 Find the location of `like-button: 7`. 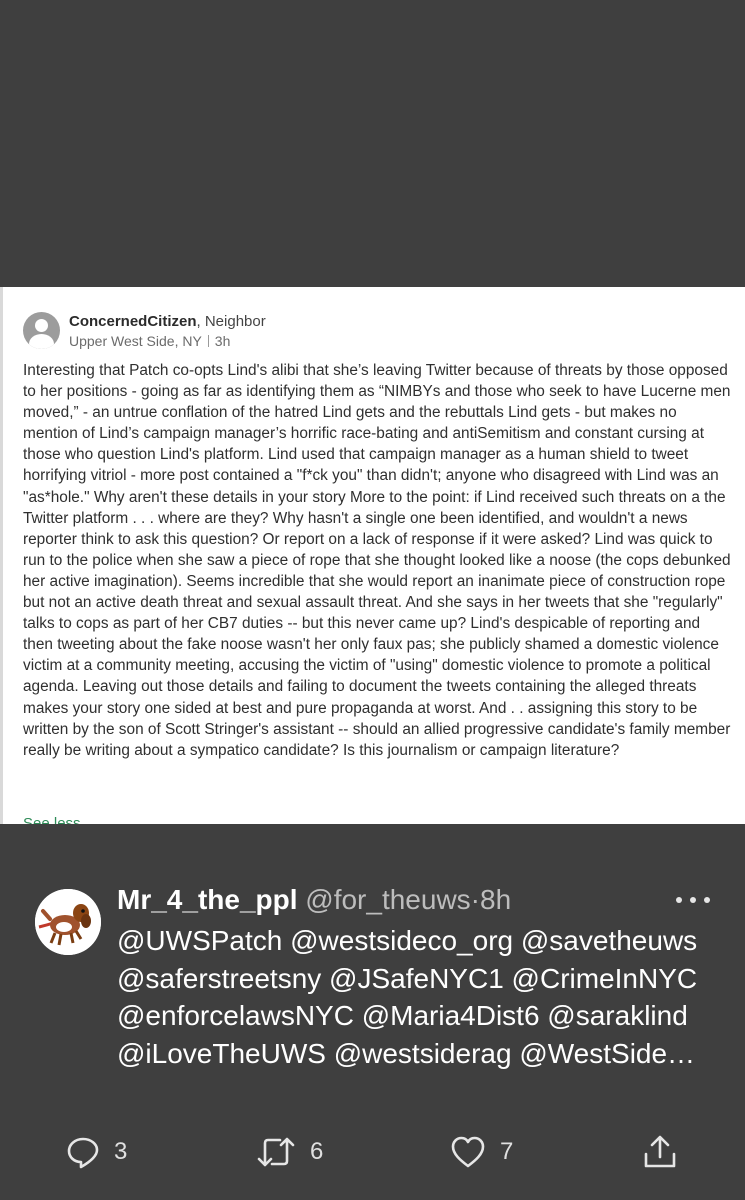

like-button: 7 is located at coordinates (481, 1152).